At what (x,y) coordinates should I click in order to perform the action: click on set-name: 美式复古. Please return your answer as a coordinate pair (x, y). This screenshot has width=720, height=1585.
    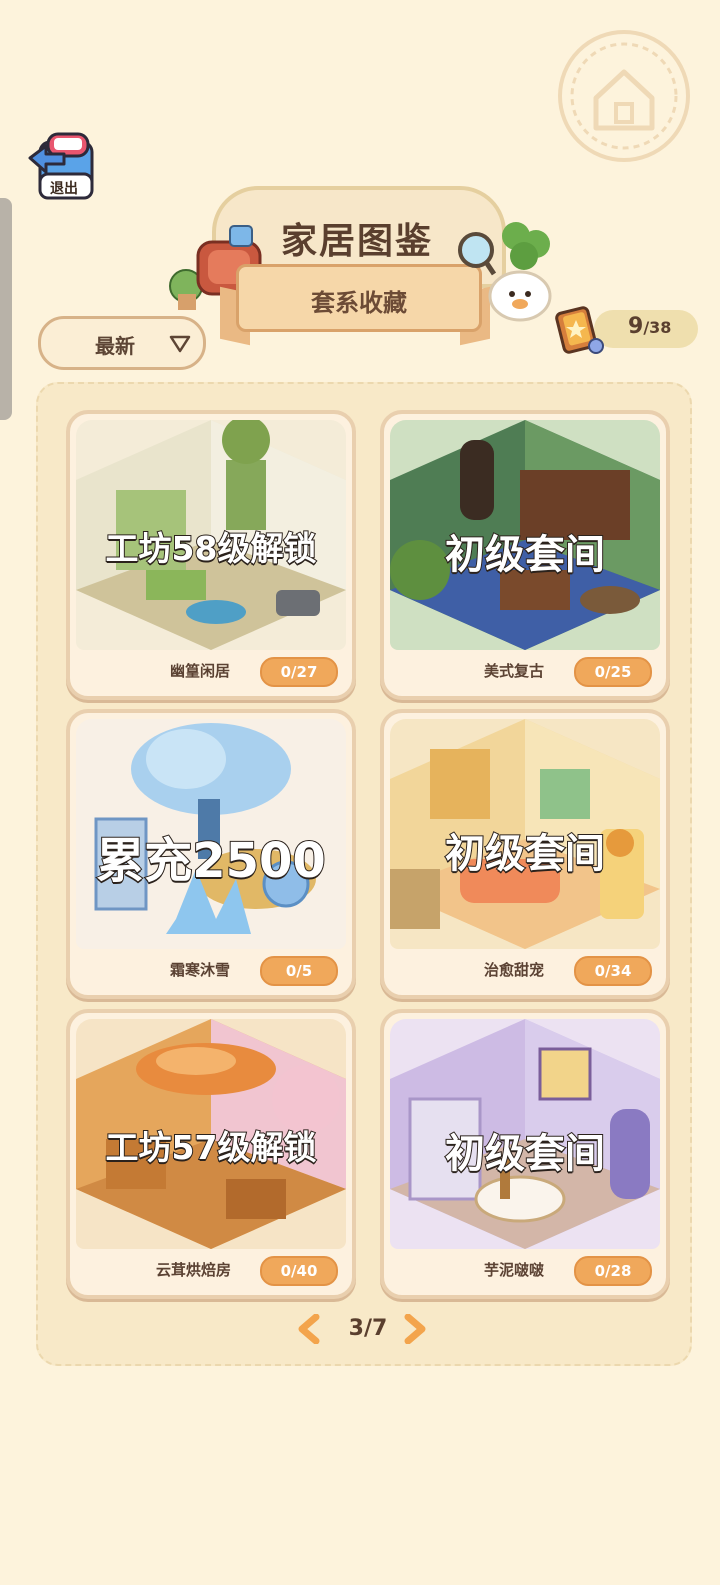
    Looking at the image, I should click on (514, 671).